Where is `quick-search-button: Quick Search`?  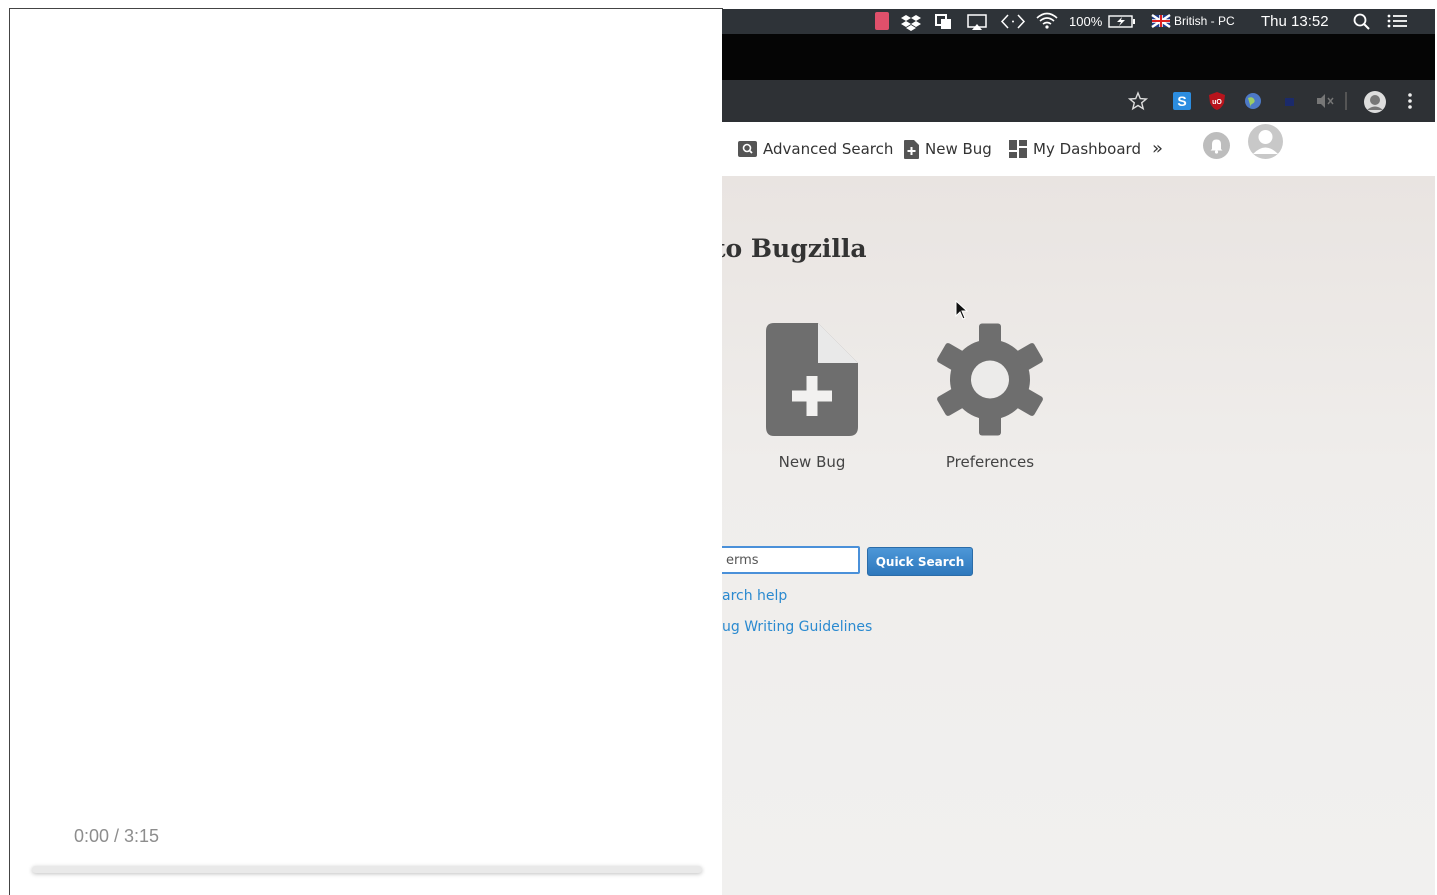
quick-search-button: Quick Search is located at coordinates (920, 561).